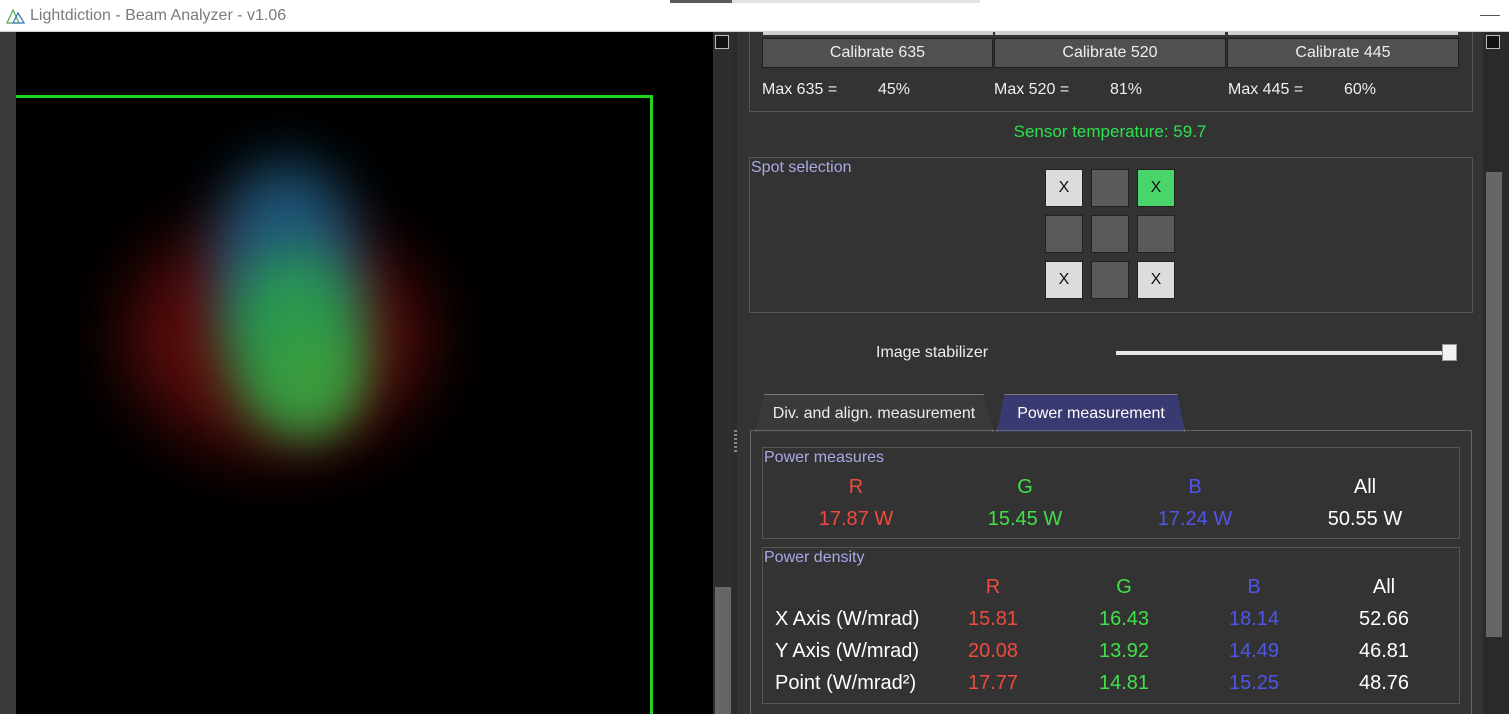 This screenshot has width=1509, height=714. Describe the element at coordinates (801, 167) in the screenshot. I see `spot-selection-title: Spot selection` at that location.